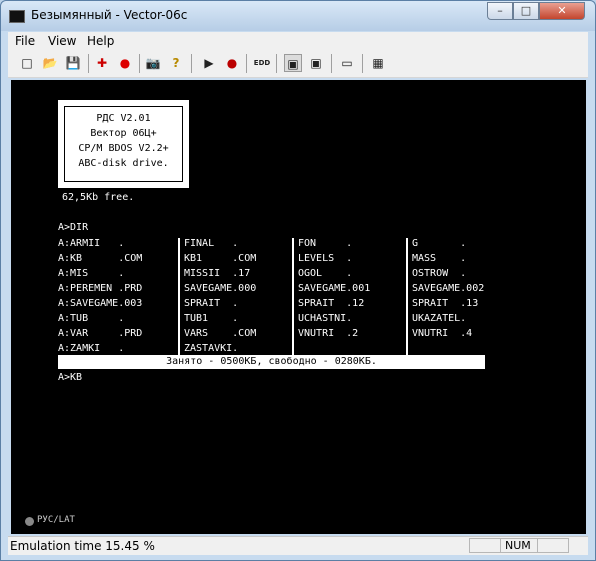 This screenshot has width=596, height=561. What do you see at coordinates (298, 16) in the screenshot?
I see `title-bar: Безымянный - Vector-06c – □ ✕` at bounding box center [298, 16].